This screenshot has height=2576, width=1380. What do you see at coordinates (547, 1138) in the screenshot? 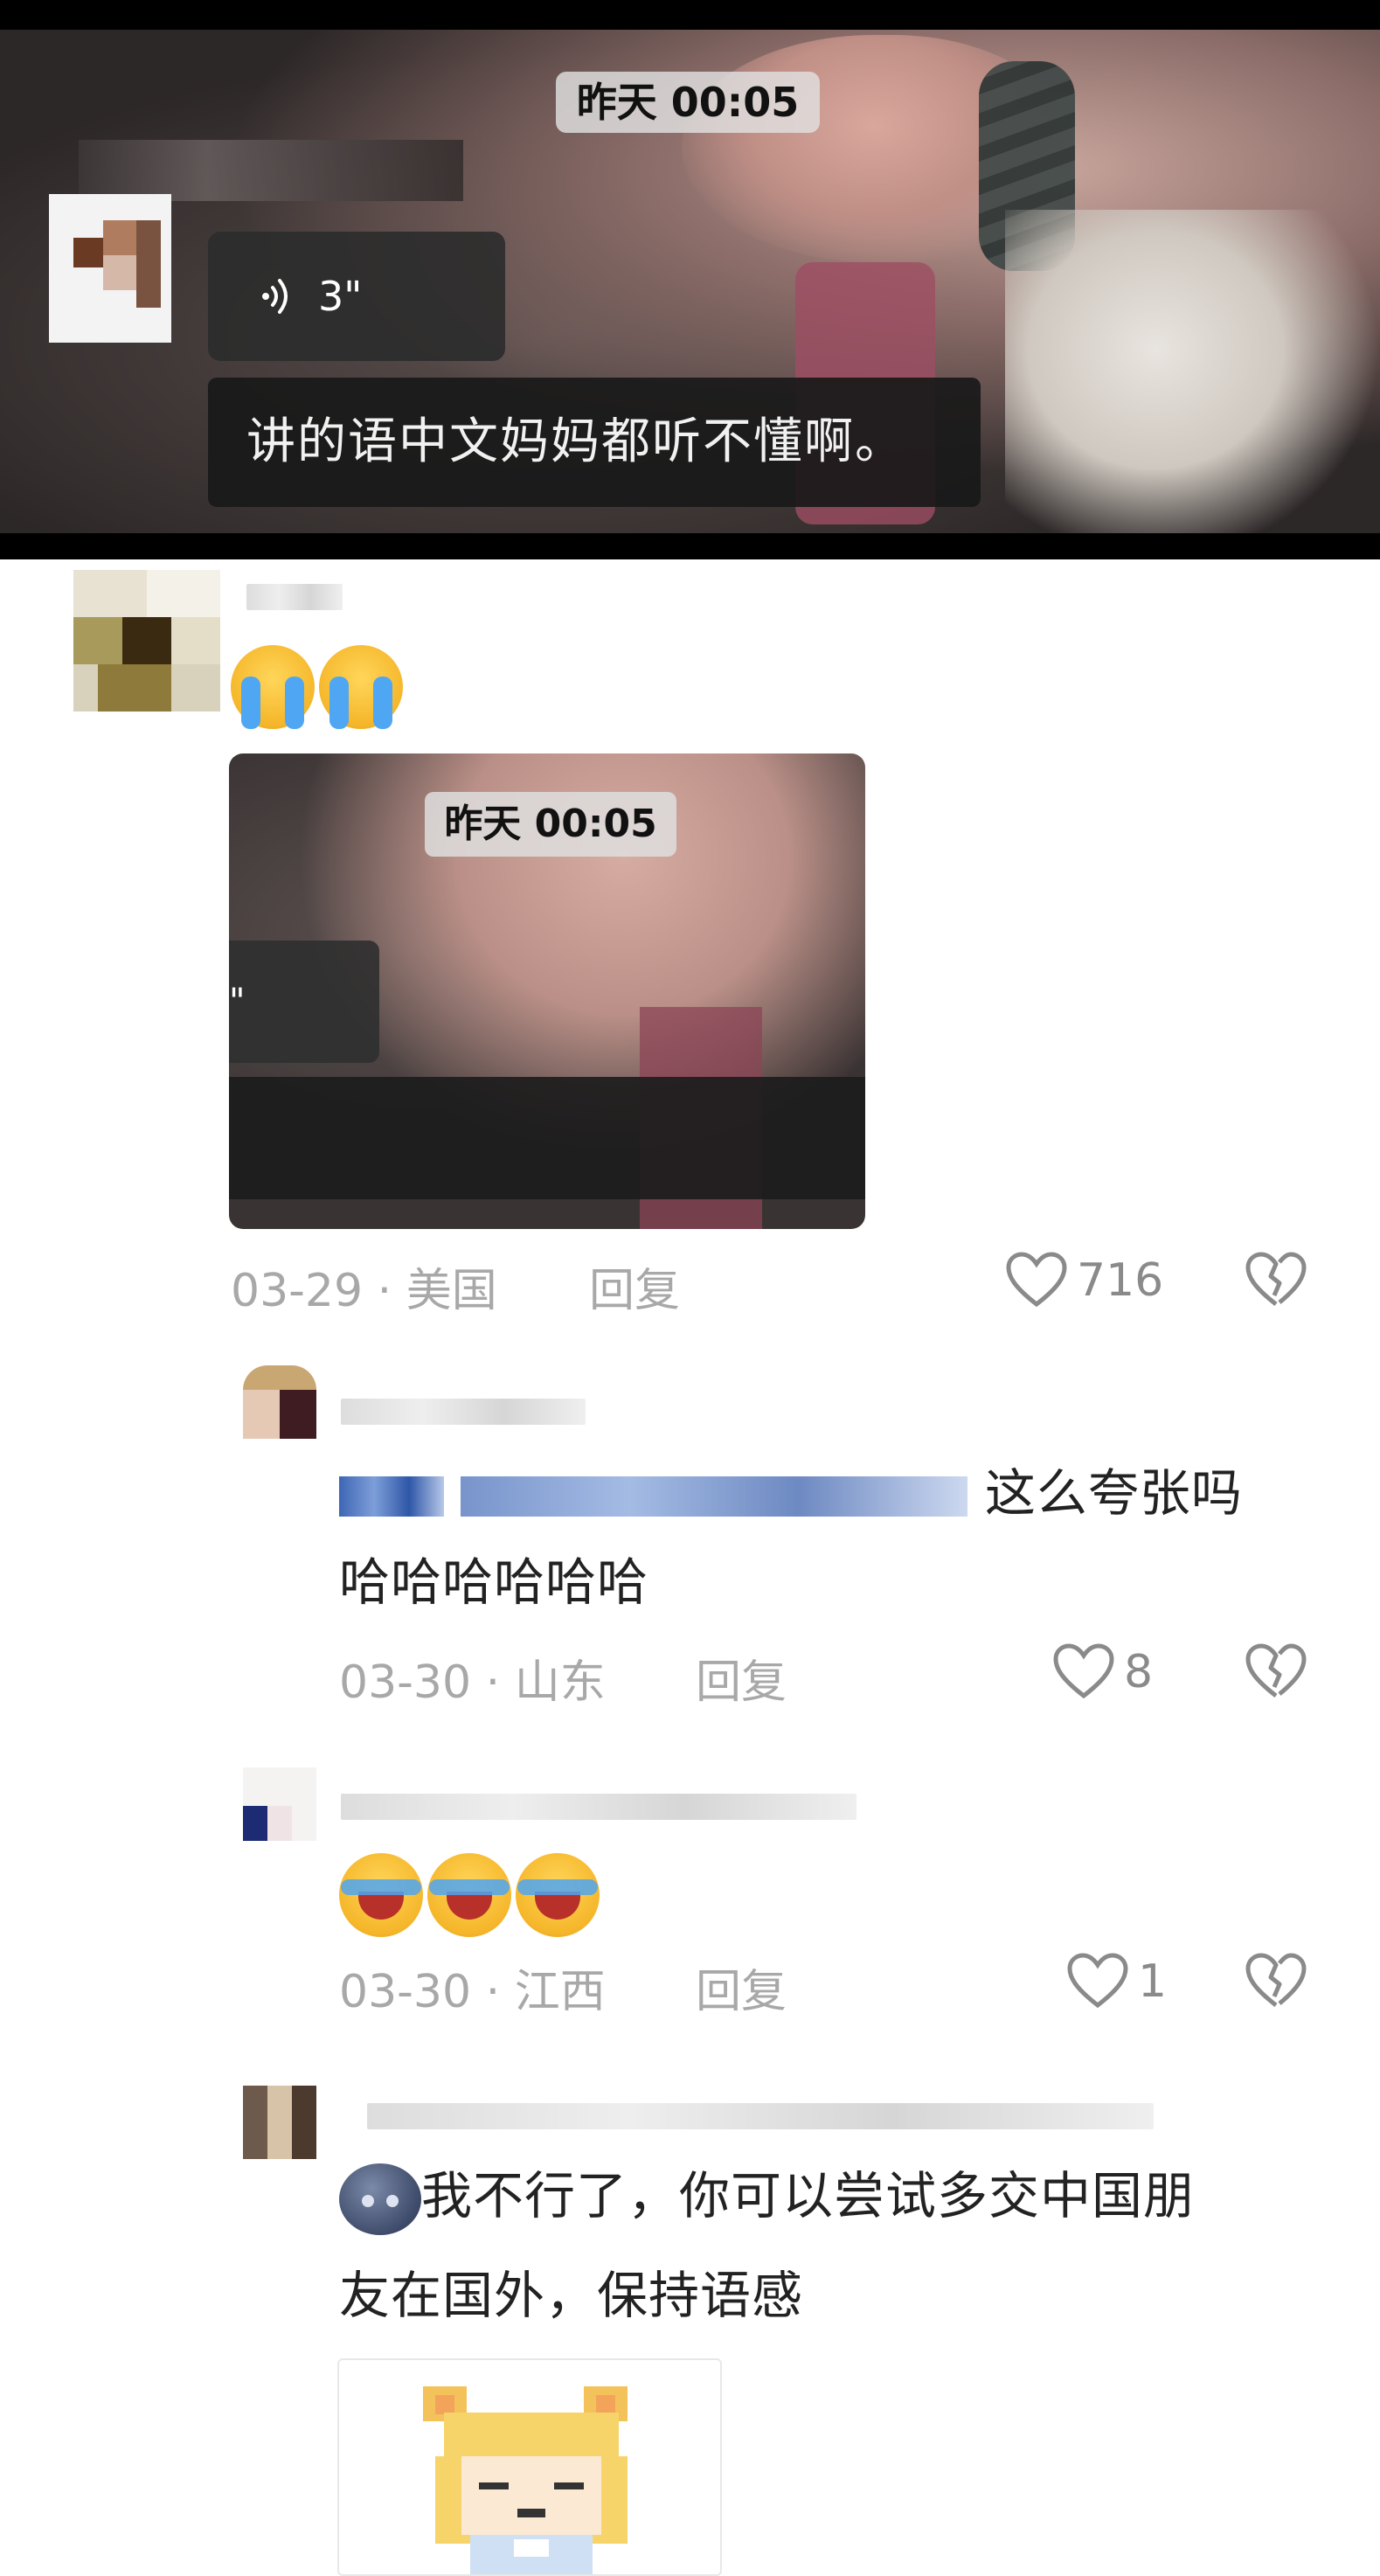
I see `thumb-caption-blurred` at bounding box center [547, 1138].